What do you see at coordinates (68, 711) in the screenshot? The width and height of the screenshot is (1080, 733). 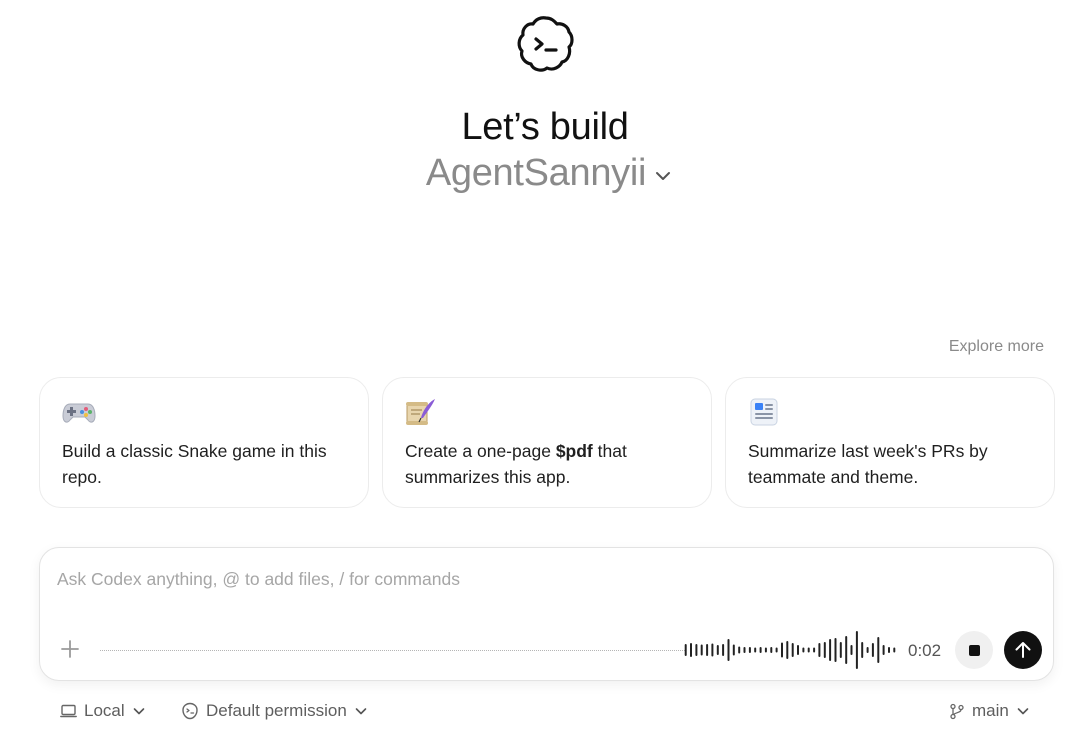 I see `laptop-icon` at bounding box center [68, 711].